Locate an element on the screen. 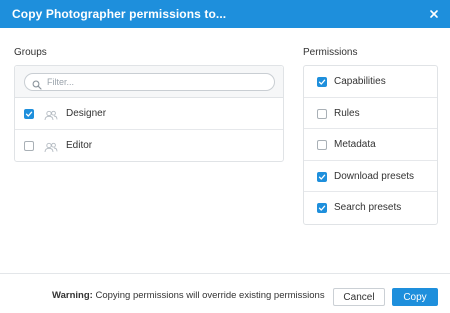  copy-button: Copy is located at coordinates (415, 297).